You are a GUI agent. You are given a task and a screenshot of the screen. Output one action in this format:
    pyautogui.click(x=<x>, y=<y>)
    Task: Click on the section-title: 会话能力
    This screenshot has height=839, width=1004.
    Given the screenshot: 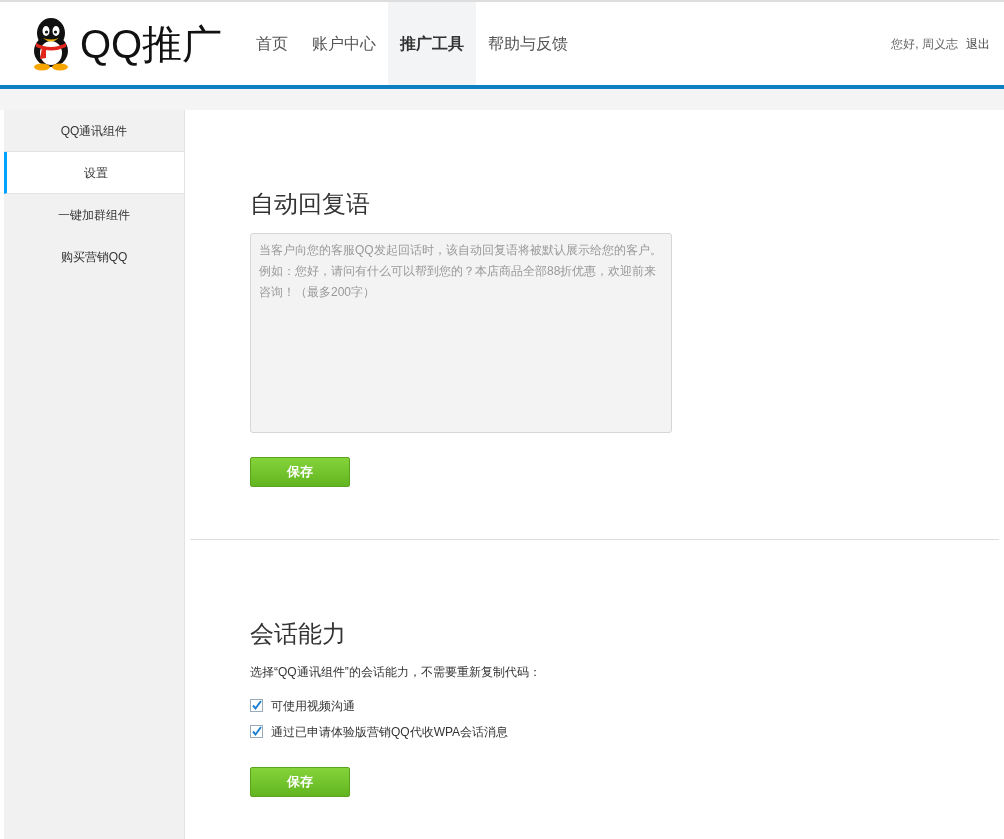 What is the action you would take?
    pyautogui.click(x=298, y=634)
    